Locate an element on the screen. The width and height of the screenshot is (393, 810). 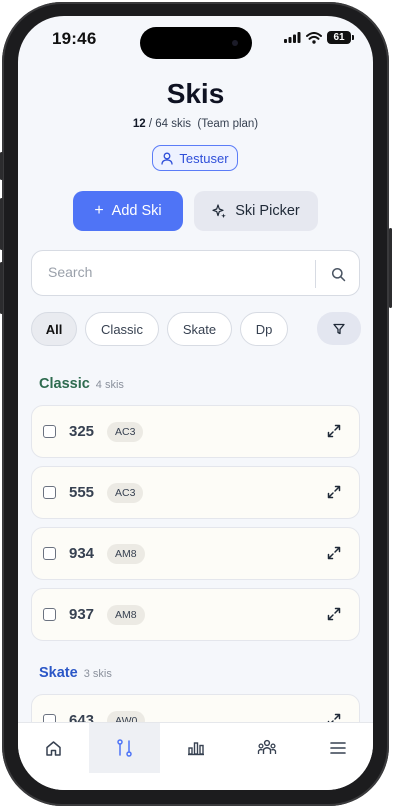
user-icon is located at coordinates (167, 158).